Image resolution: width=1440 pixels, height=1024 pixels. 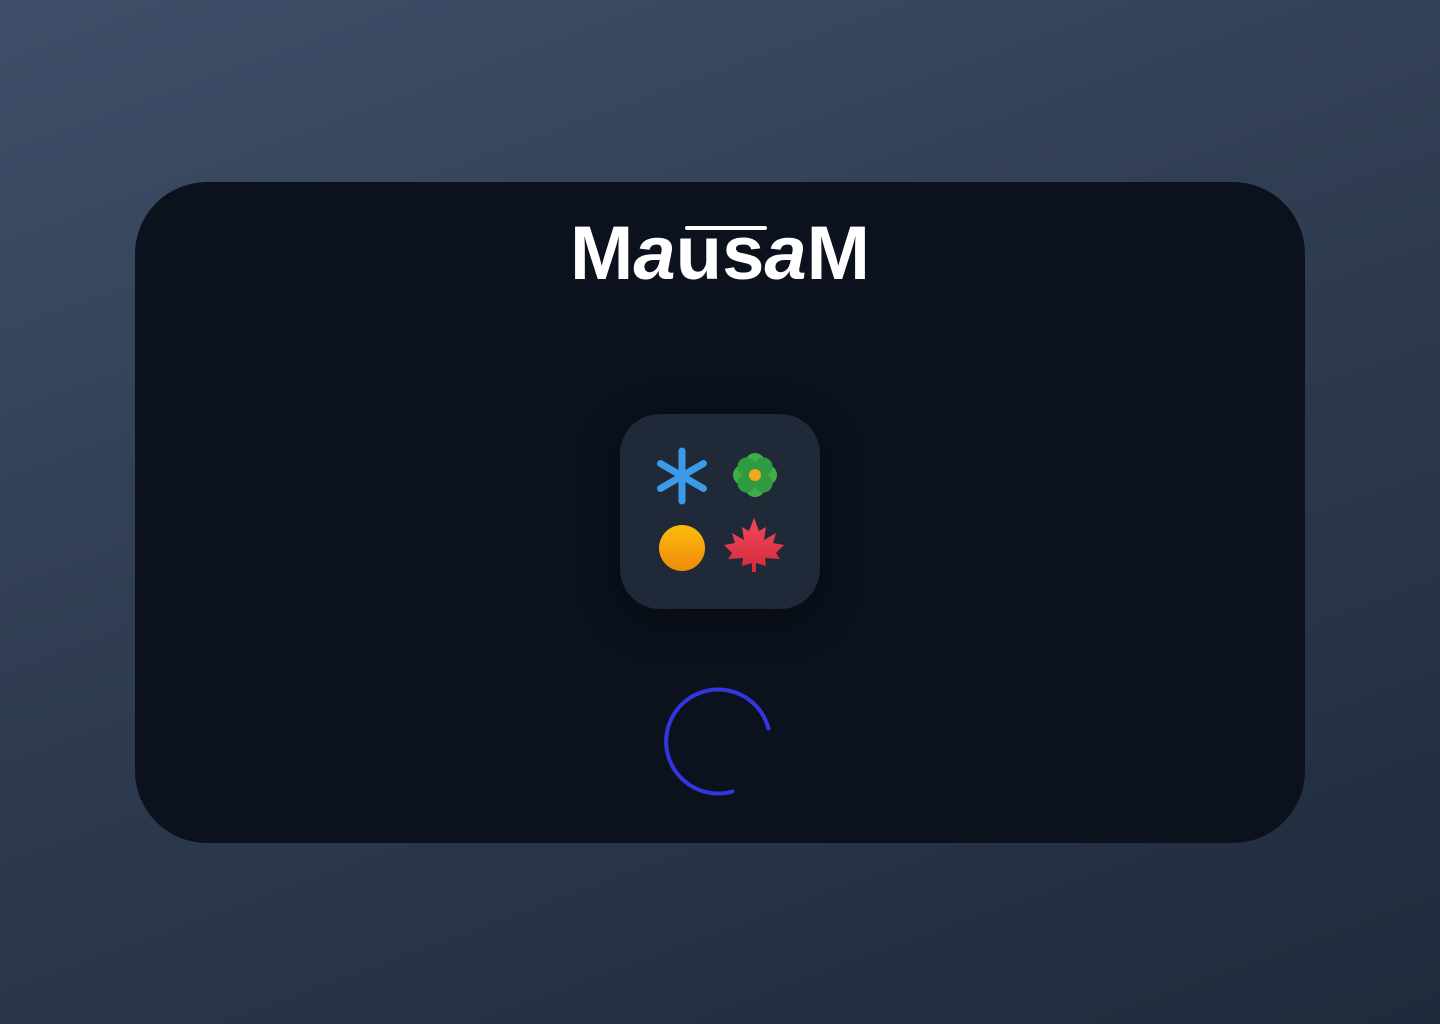 I want to click on logo-letter-s: s, so click(x=743, y=253).